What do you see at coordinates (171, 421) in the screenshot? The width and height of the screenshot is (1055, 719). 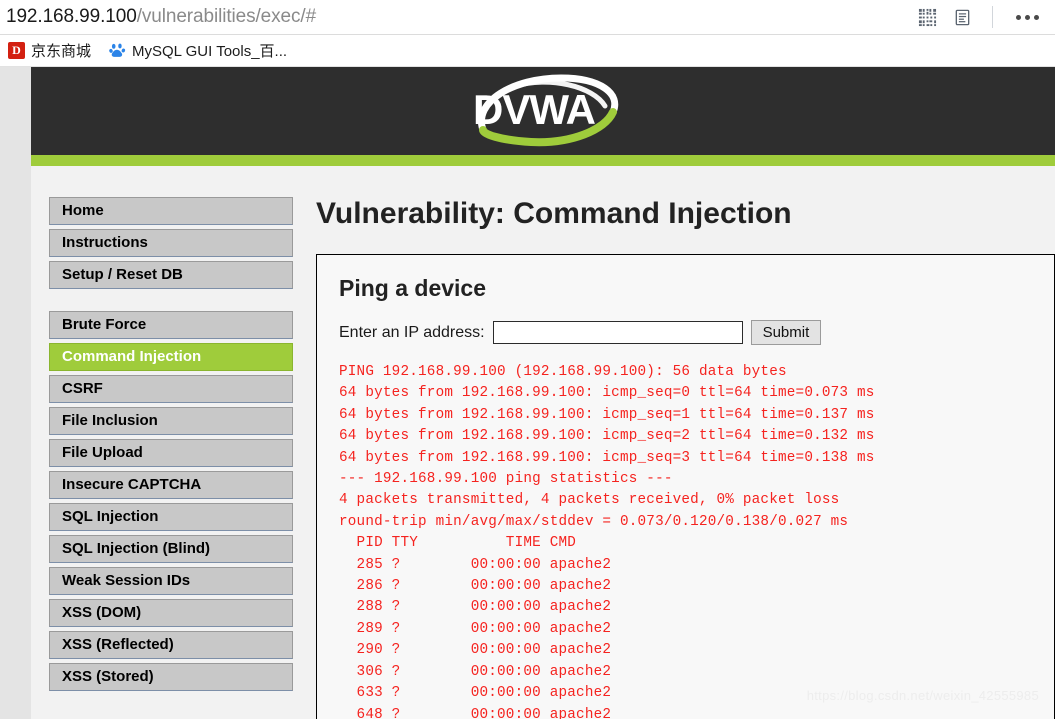 I see `sidebar-item-file-inclusion: File Inclusion` at bounding box center [171, 421].